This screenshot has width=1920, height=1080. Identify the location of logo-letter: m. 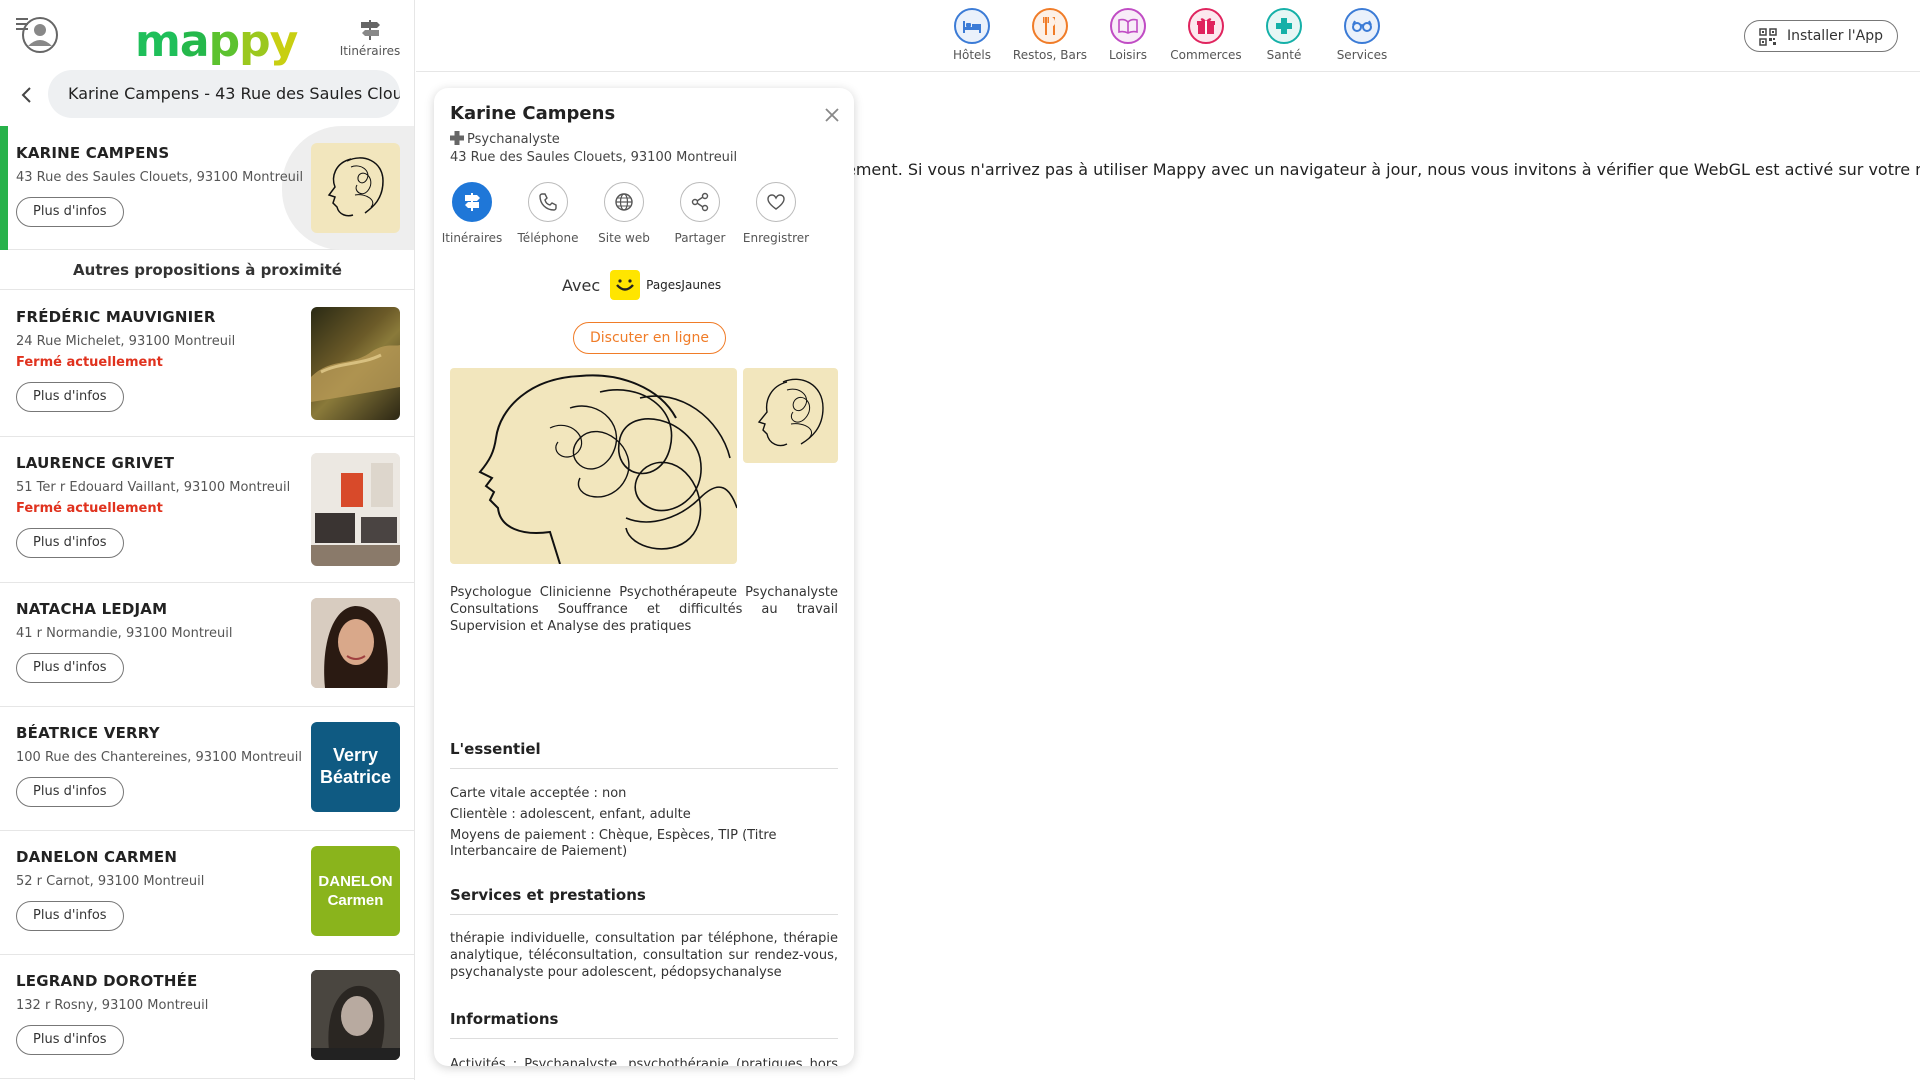
(158, 41).